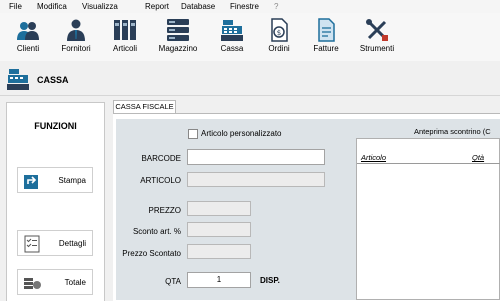 Image resolution: width=500 pixels, height=301 pixels. I want to click on toolbar-strumenti-button: Strumenti, so click(377, 35).